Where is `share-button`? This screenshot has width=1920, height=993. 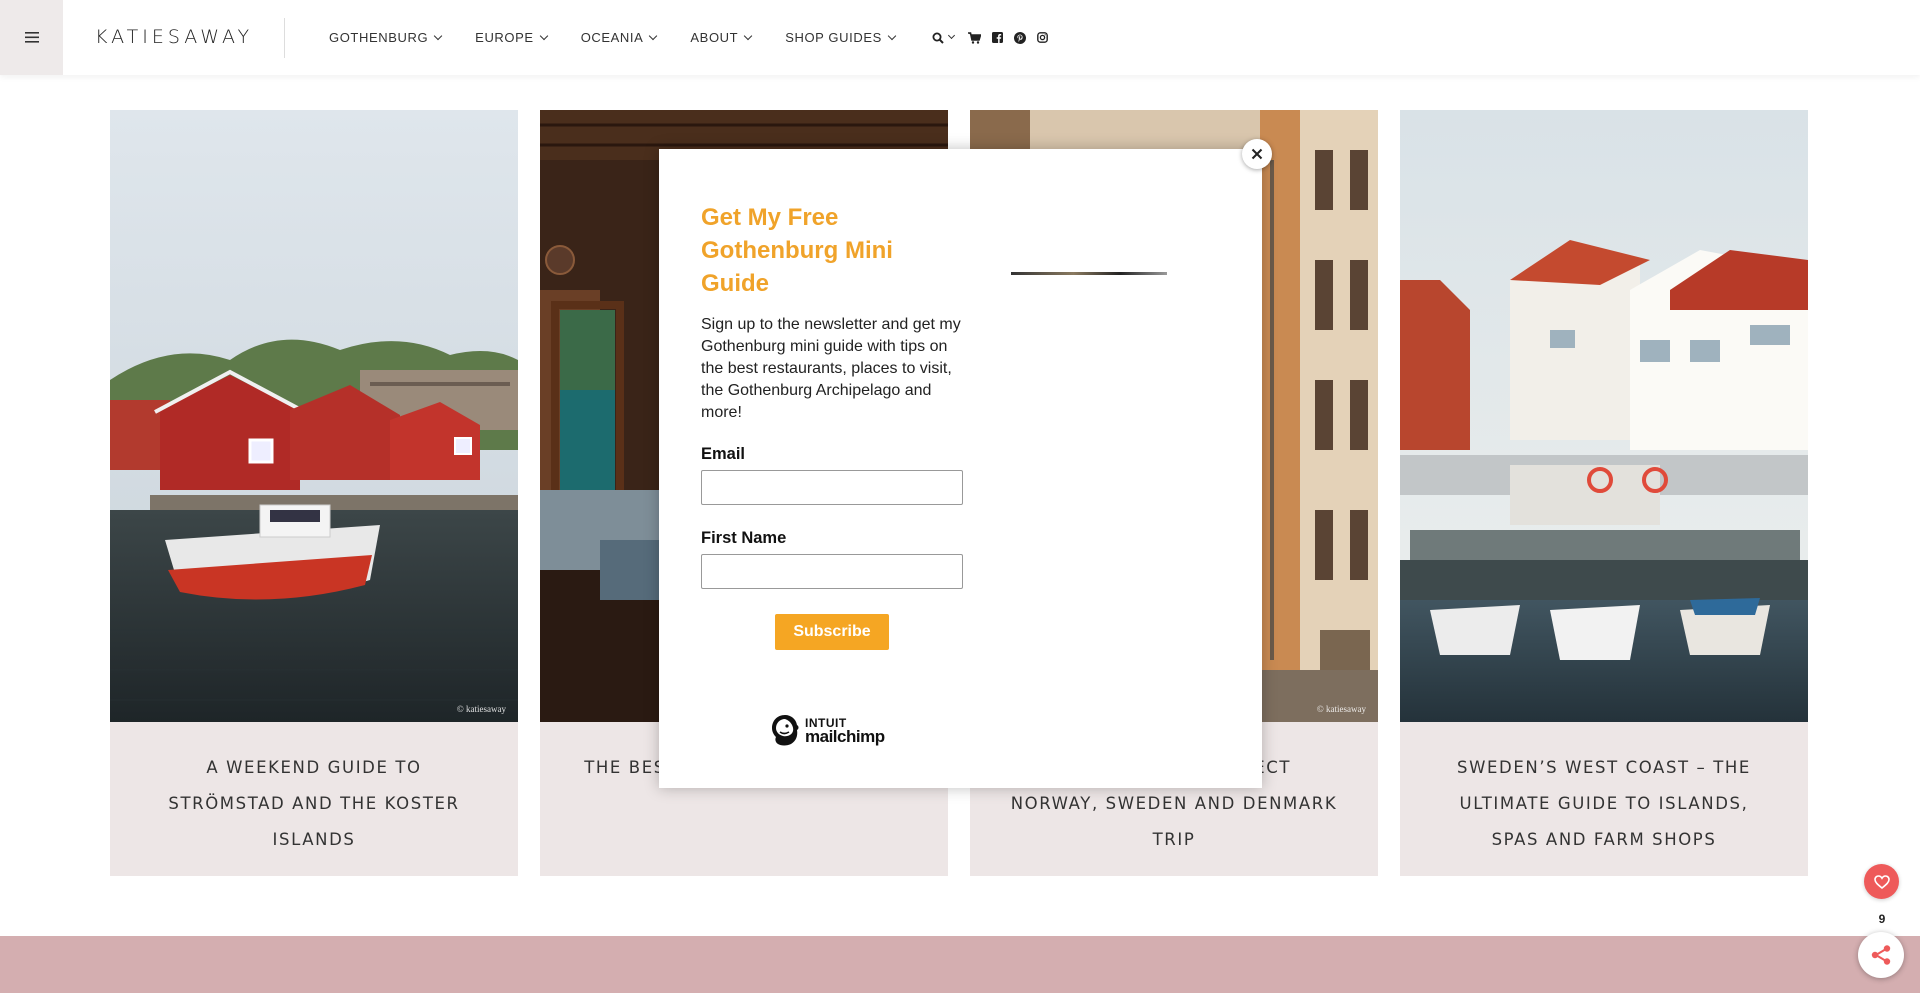 share-button is located at coordinates (1881, 955).